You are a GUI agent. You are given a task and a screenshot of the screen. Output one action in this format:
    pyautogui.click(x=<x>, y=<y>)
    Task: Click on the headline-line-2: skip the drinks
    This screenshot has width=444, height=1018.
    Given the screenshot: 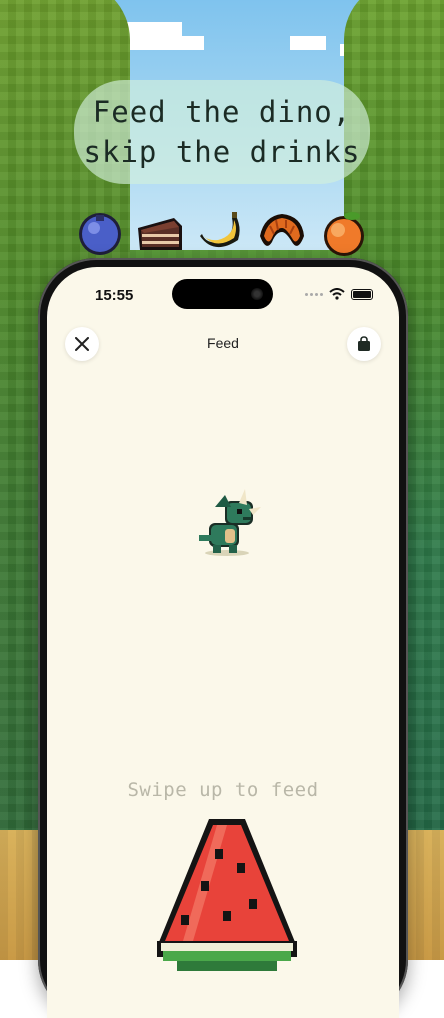 What is the action you would take?
    pyautogui.click(x=222, y=152)
    